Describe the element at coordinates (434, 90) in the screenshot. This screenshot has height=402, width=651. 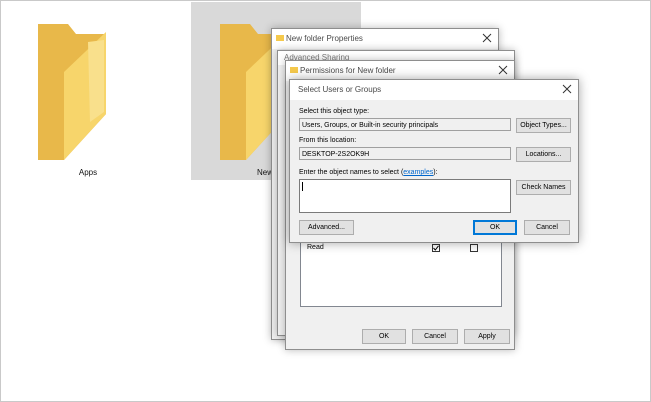
I see `select-users-titlebar: Select Users or Groups` at that location.